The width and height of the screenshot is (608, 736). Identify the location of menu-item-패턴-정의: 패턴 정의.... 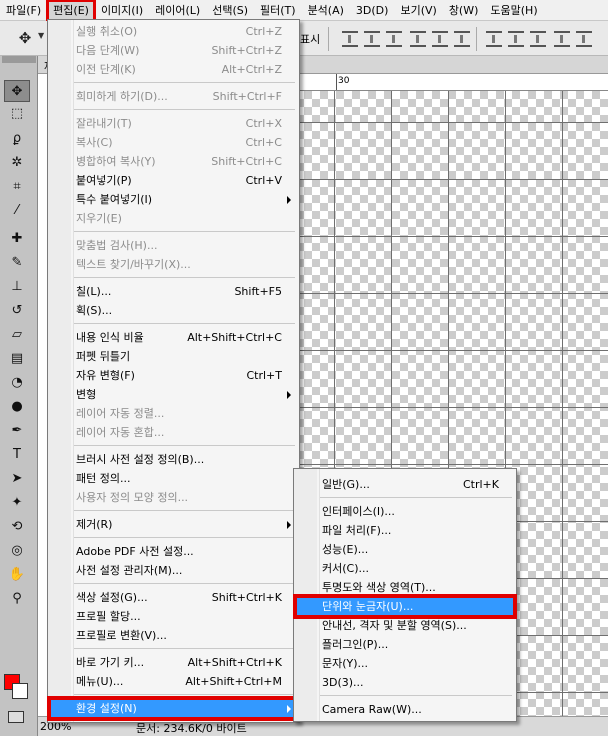
(173, 478).